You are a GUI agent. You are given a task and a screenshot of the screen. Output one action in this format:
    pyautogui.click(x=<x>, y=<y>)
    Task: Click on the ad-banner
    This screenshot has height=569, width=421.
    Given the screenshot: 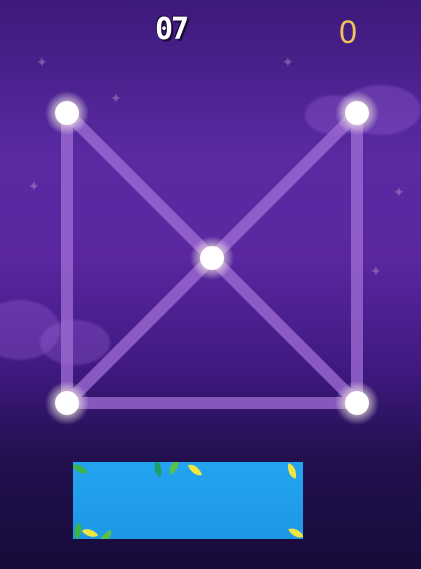 What is the action you would take?
    pyautogui.click(x=188, y=500)
    